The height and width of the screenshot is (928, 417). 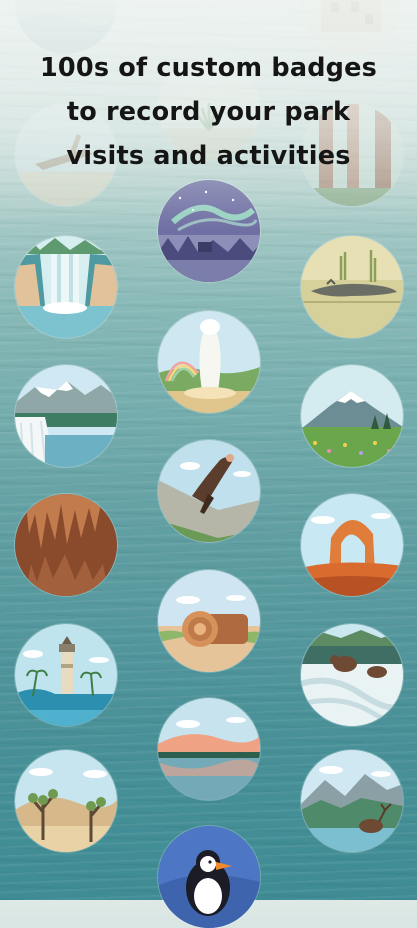 I want to click on badge-petrified-log, so click(x=209, y=621).